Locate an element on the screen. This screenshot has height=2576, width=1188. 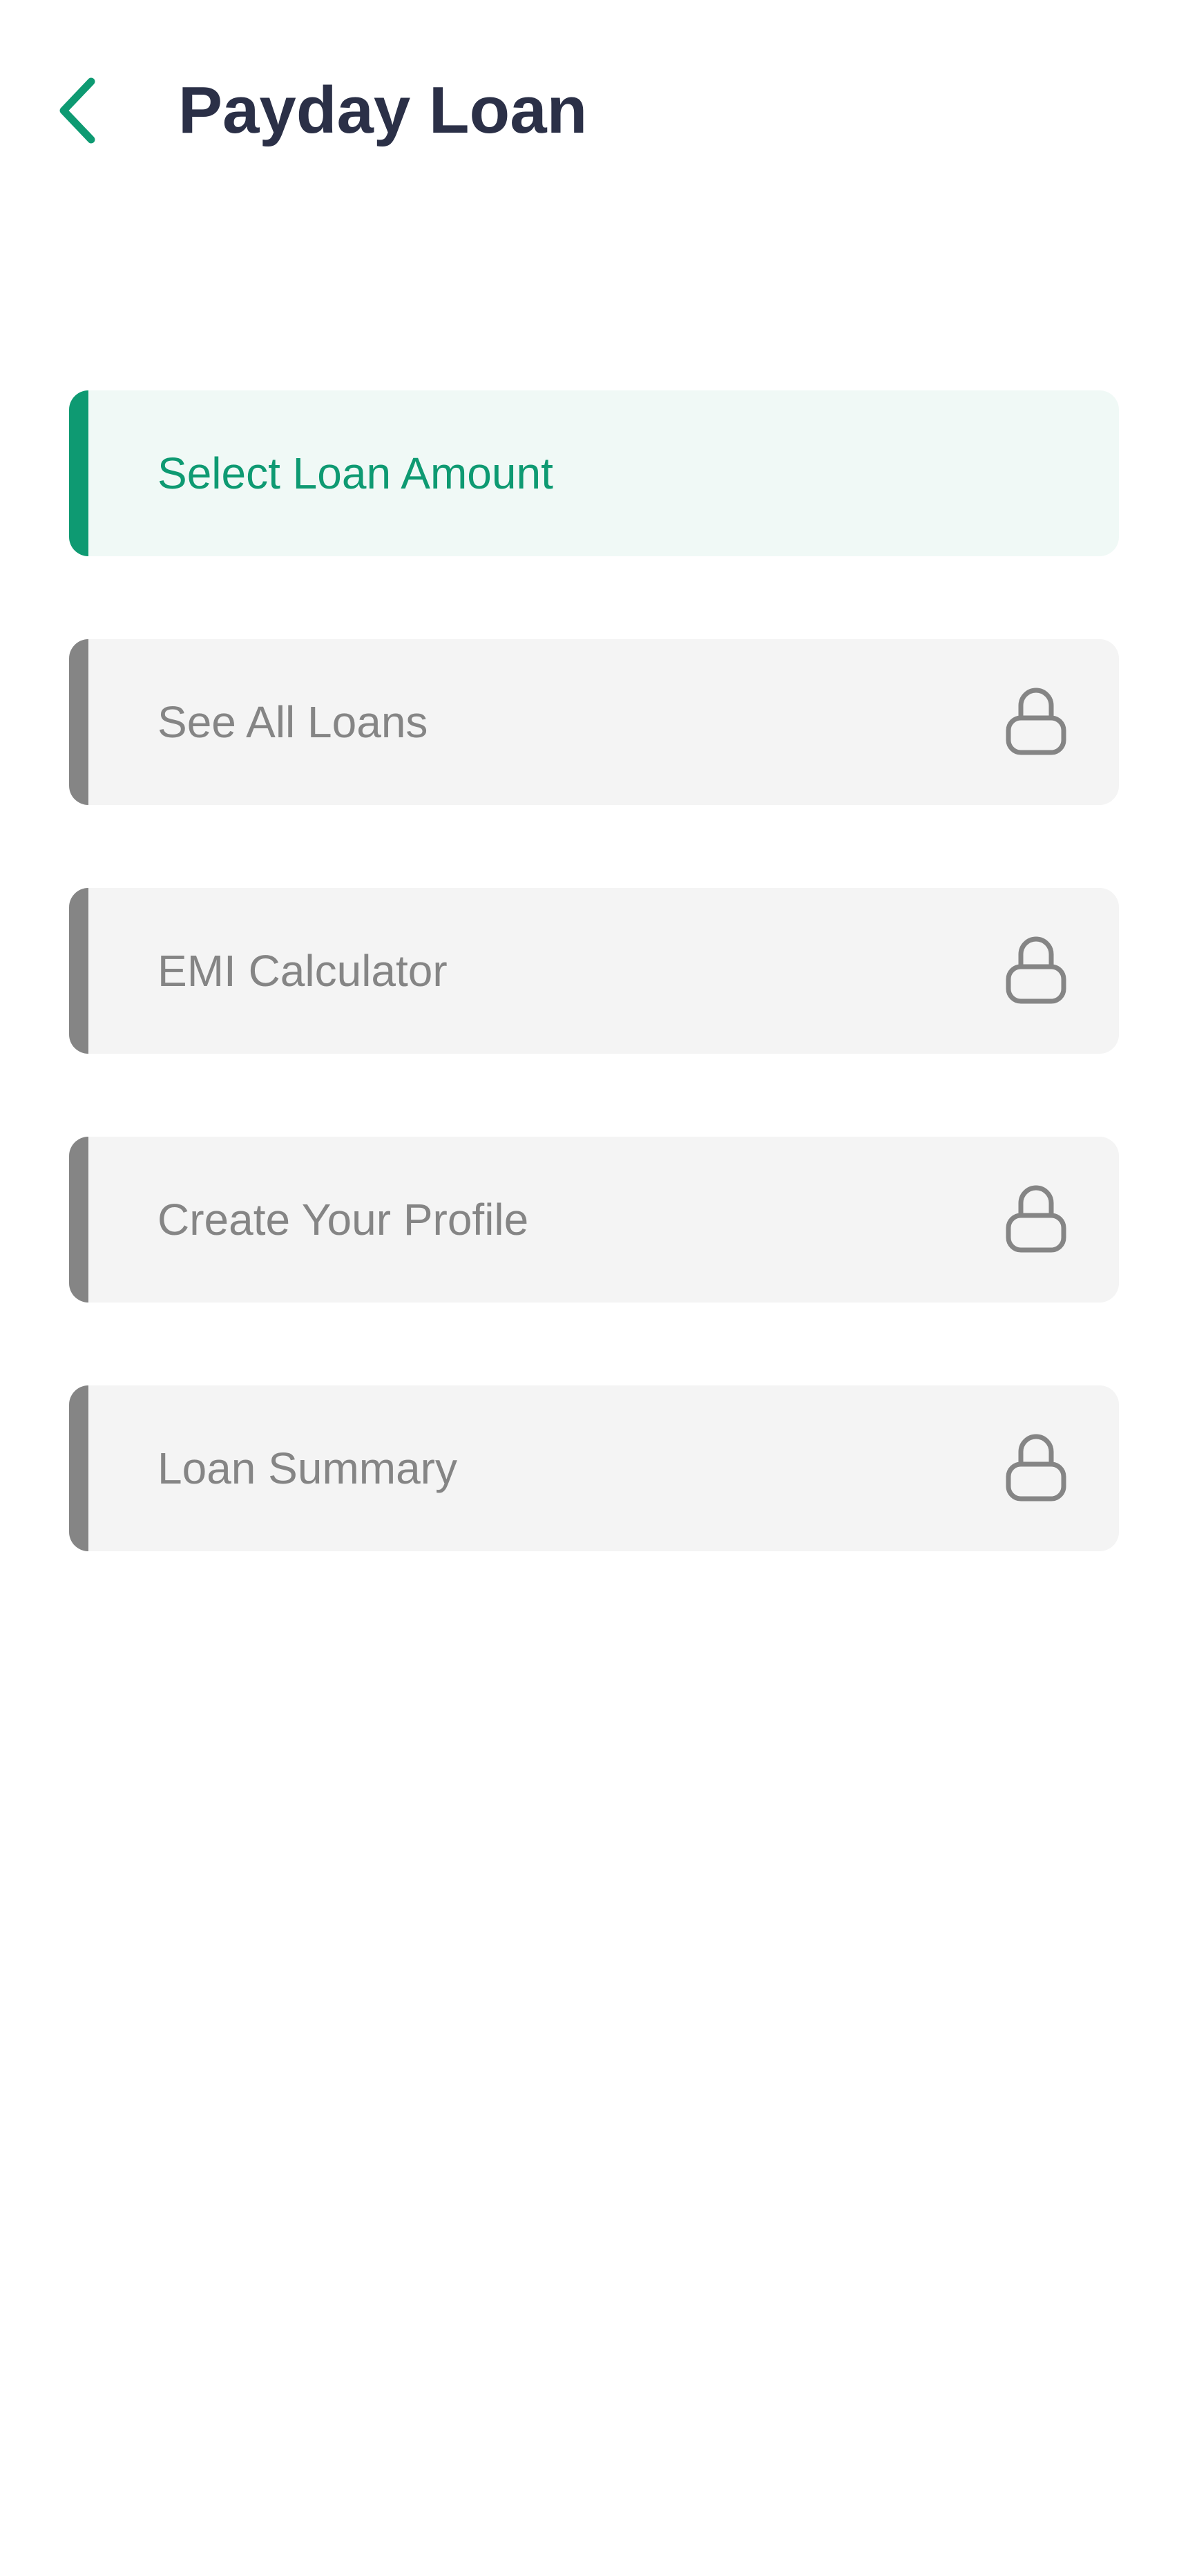
back-button is located at coordinates (82, 110).